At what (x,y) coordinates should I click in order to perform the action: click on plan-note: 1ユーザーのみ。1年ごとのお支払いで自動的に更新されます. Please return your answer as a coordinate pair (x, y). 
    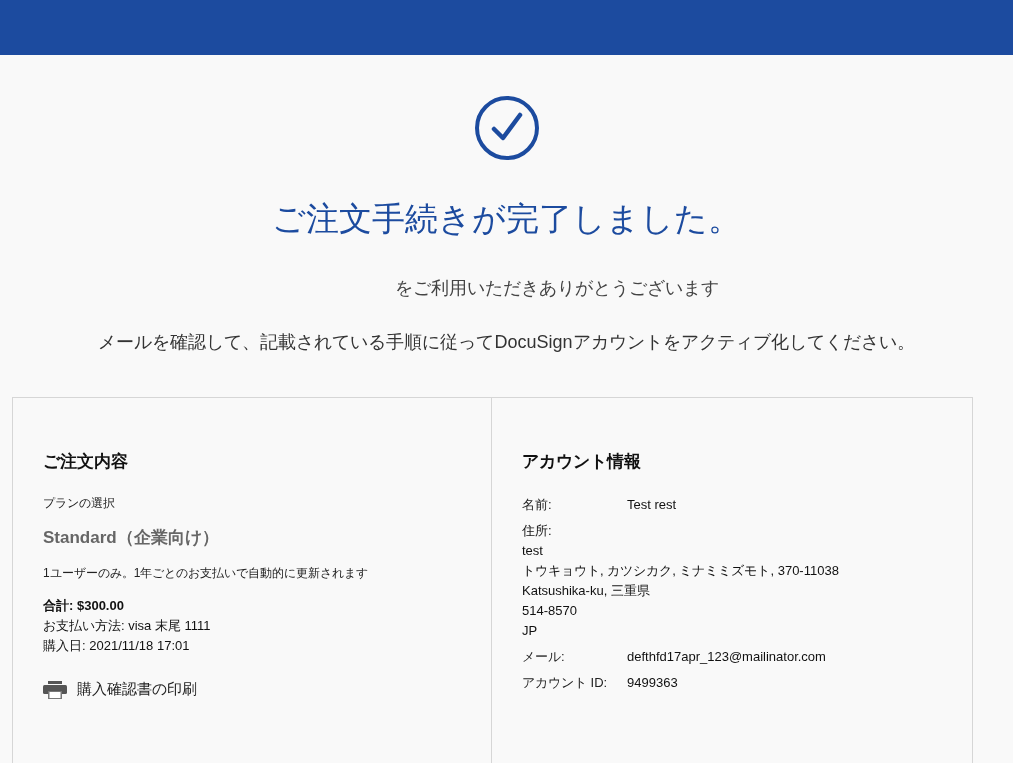
    Looking at the image, I should click on (206, 573).